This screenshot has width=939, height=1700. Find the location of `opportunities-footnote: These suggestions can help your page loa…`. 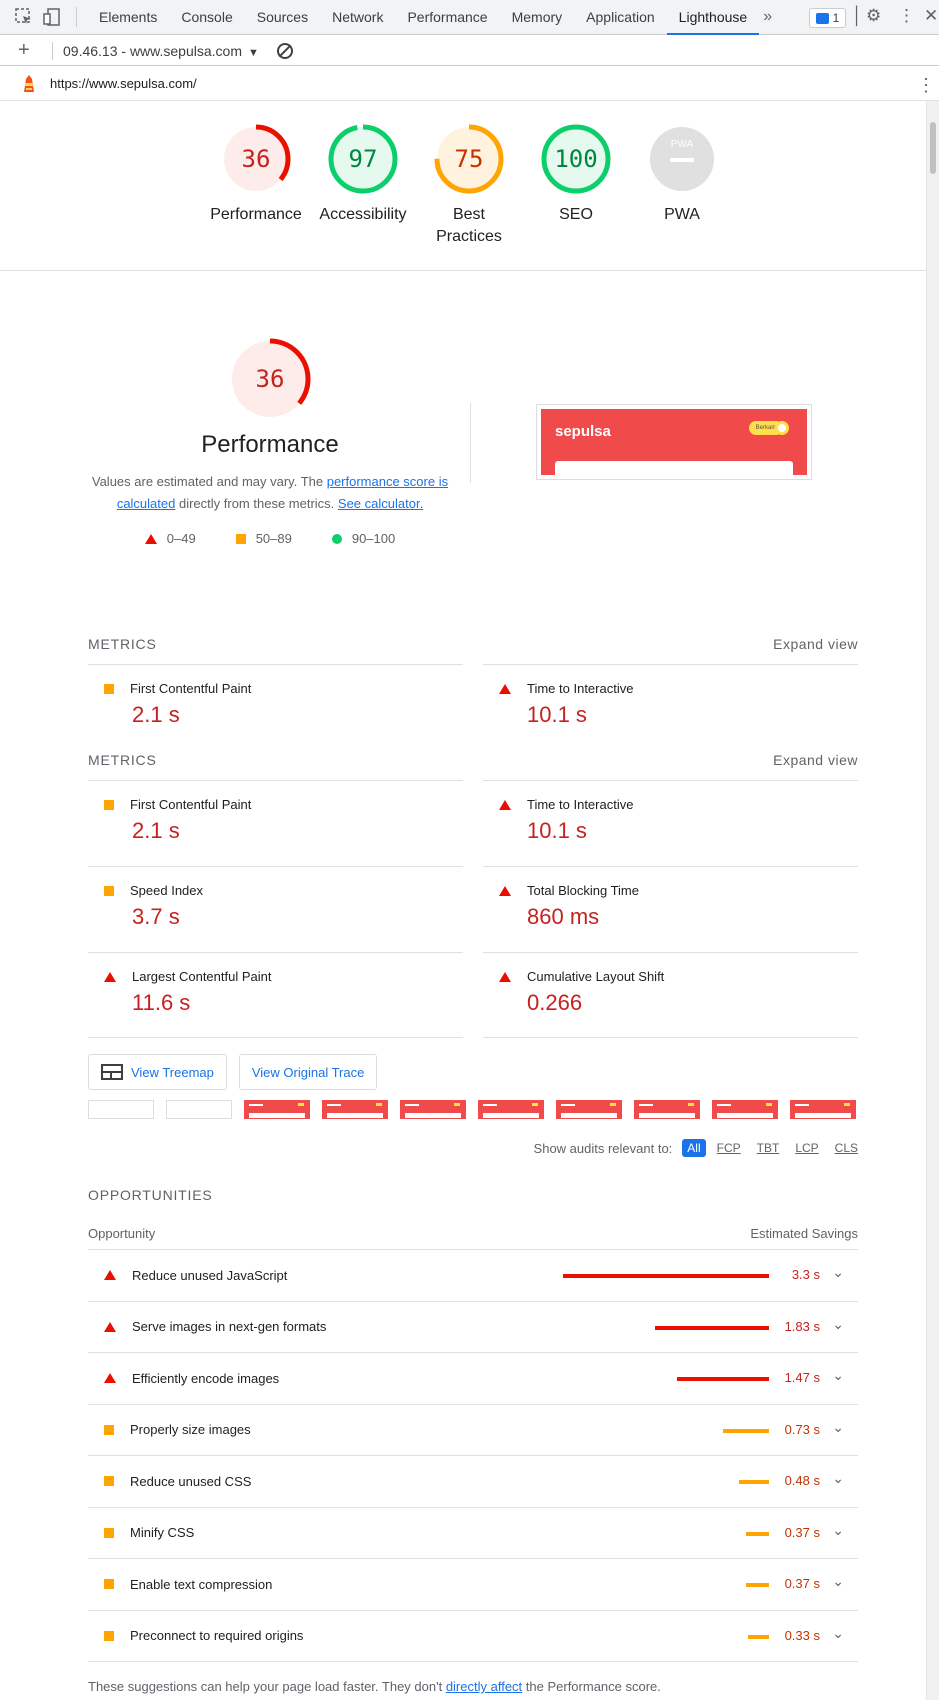

opportunities-footnote: These suggestions can help your page loa… is located at coordinates (374, 1686).